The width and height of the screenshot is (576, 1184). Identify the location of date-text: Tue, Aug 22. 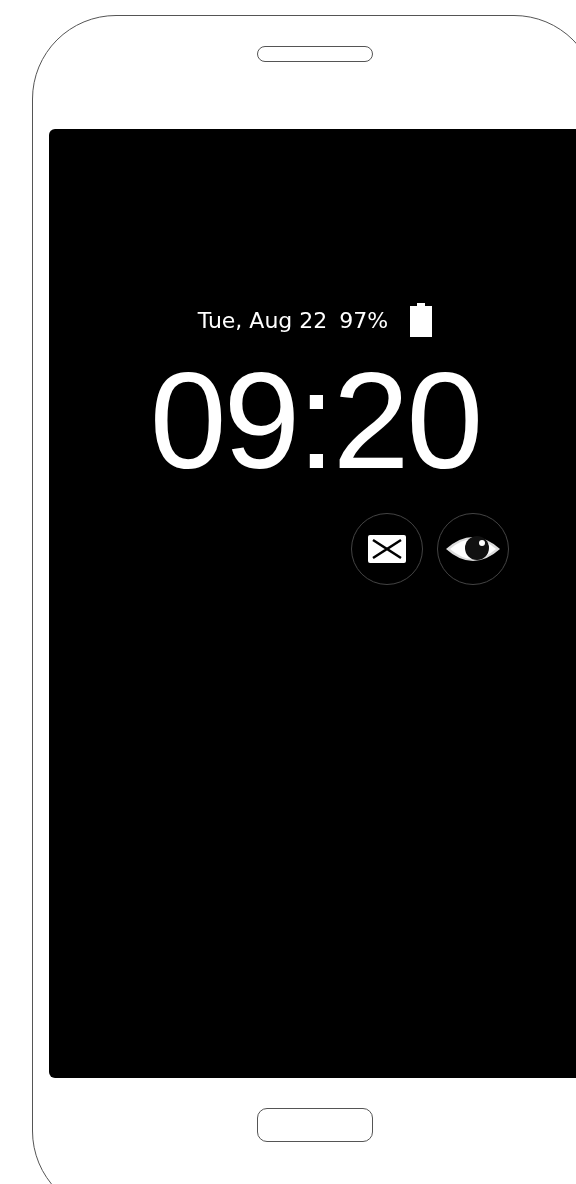
(262, 320).